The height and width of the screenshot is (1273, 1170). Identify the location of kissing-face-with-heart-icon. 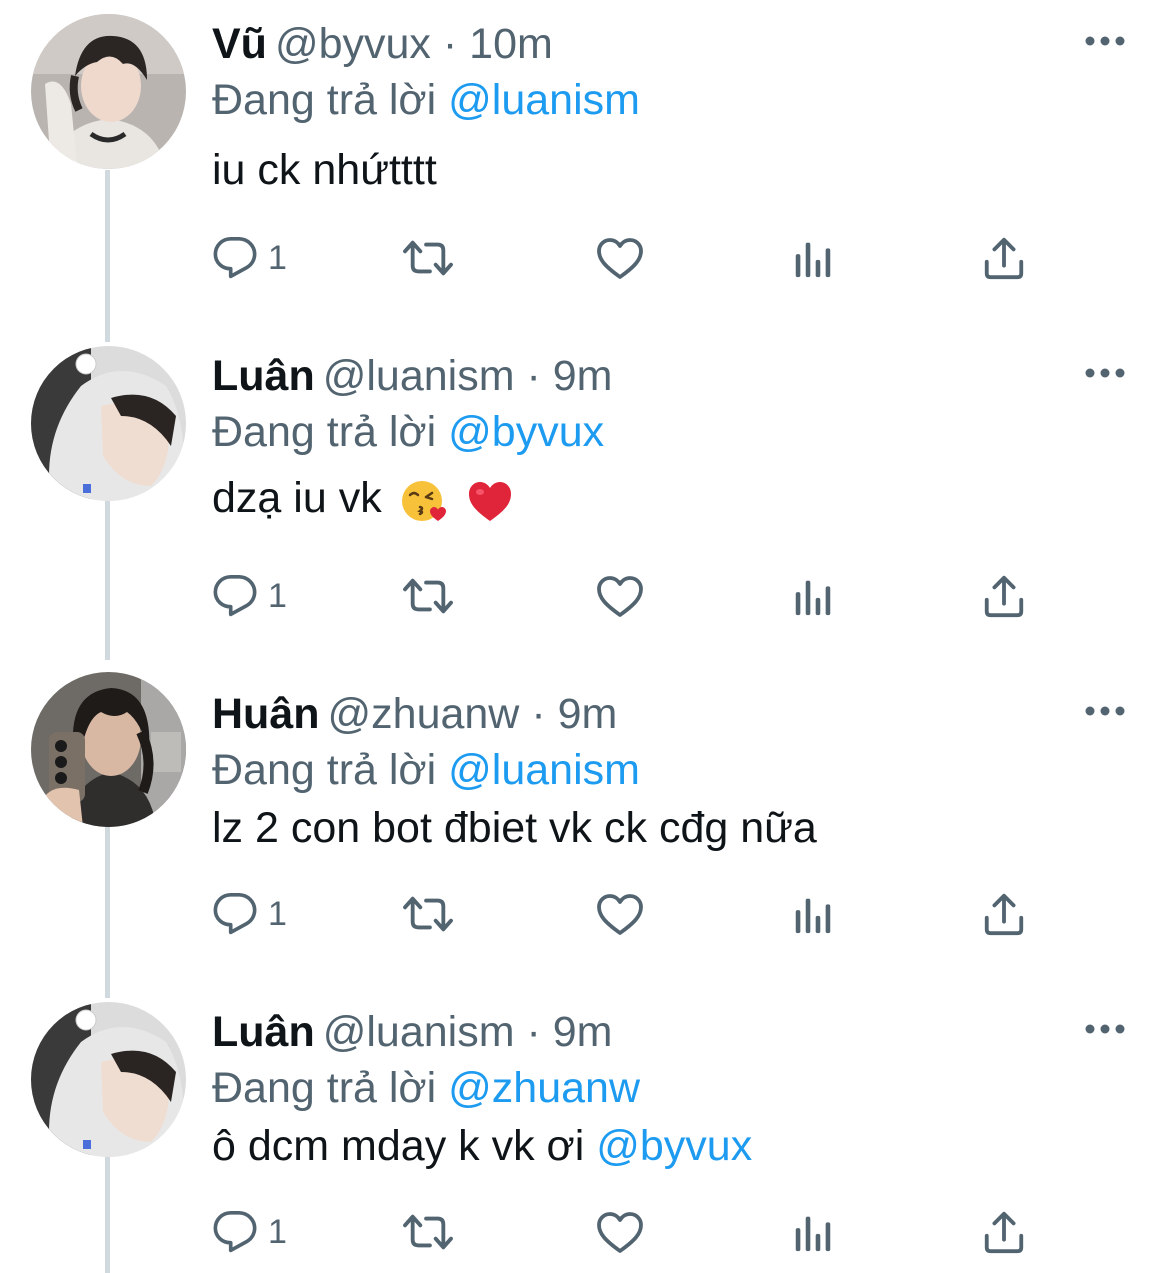
(423, 500).